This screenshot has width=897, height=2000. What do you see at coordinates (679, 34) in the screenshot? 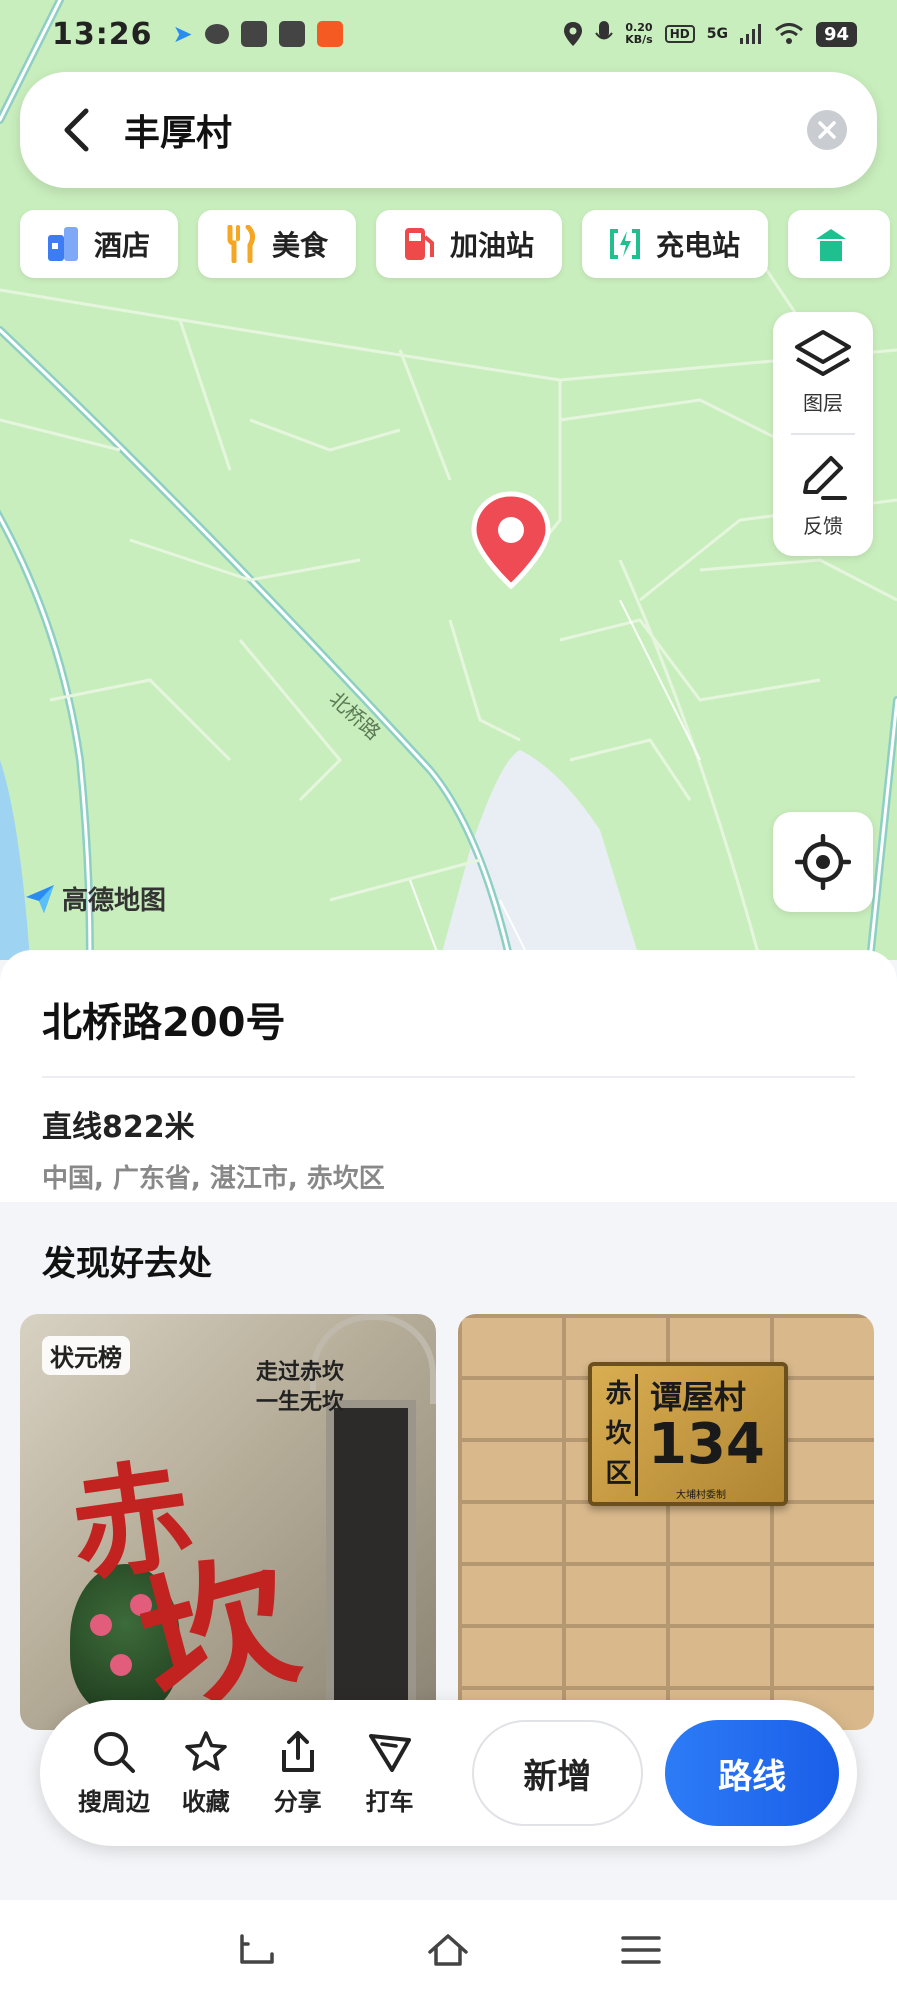
I see `hd-badge: HD` at bounding box center [679, 34].